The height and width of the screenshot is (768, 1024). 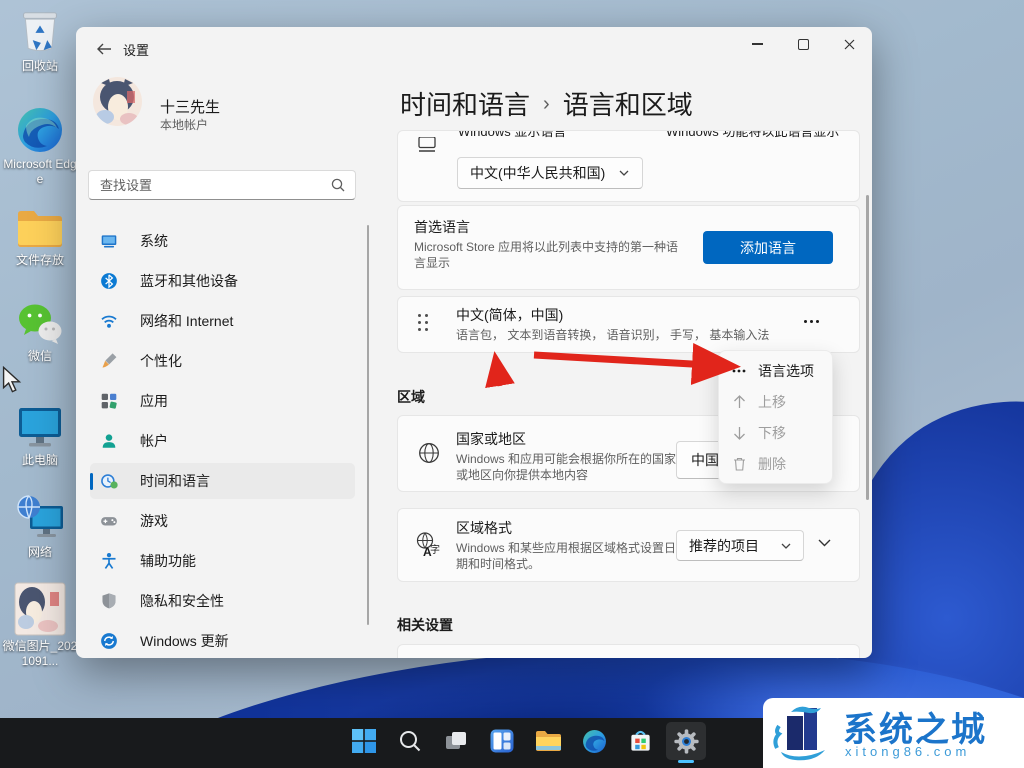 I want to click on card-description: Microsoft Store 应用将以此列表中支持的第一种语言显示, so click(x=546, y=255).